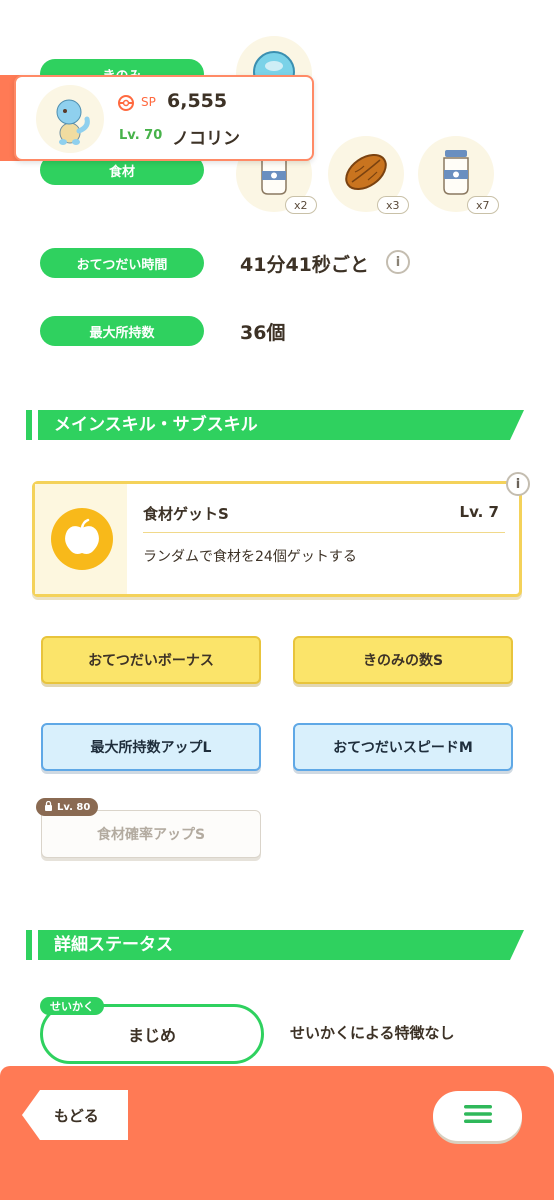 The width and height of the screenshot is (554, 1200). Describe the element at coordinates (275, 425) in the screenshot. I see `skills-section-header: メインスキル・サブスキル` at that location.